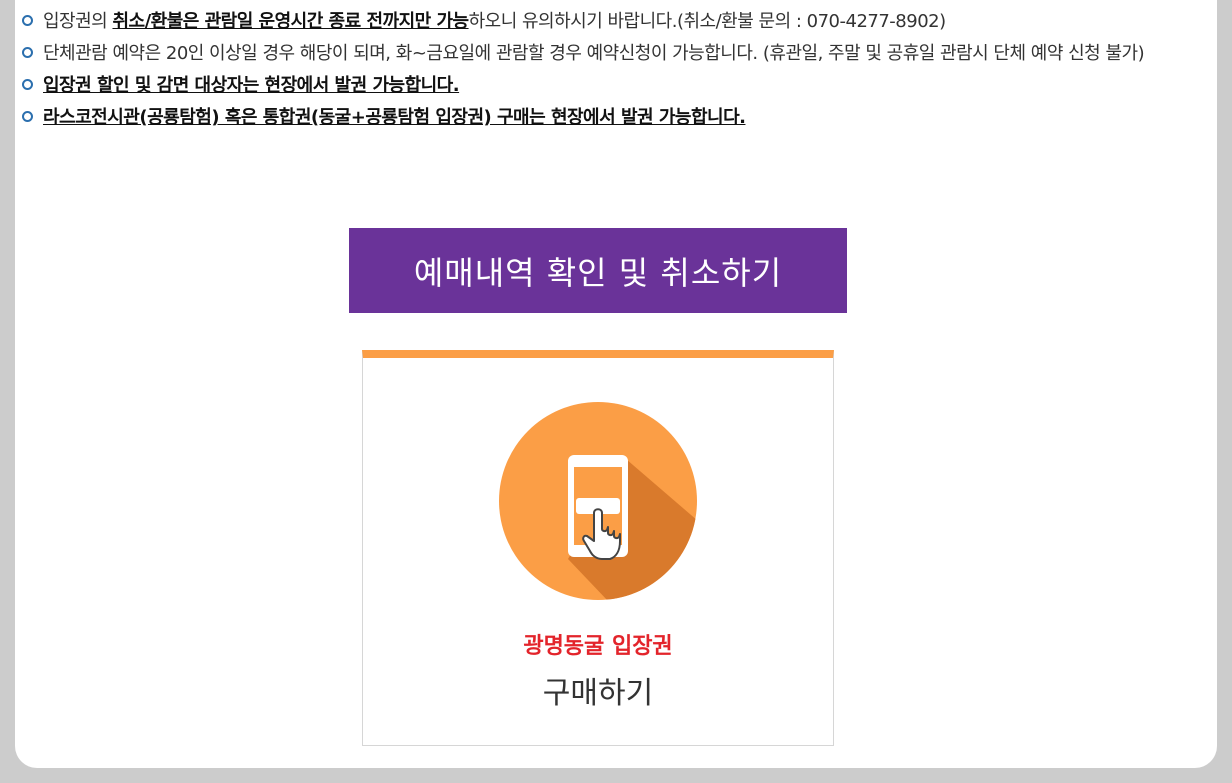  What do you see at coordinates (599, 86) in the screenshot?
I see `notice-item-discount: 입장권 할인 및 감면 대상자는 현장에서 발권 가능합니다.` at bounding box center [599, 86].